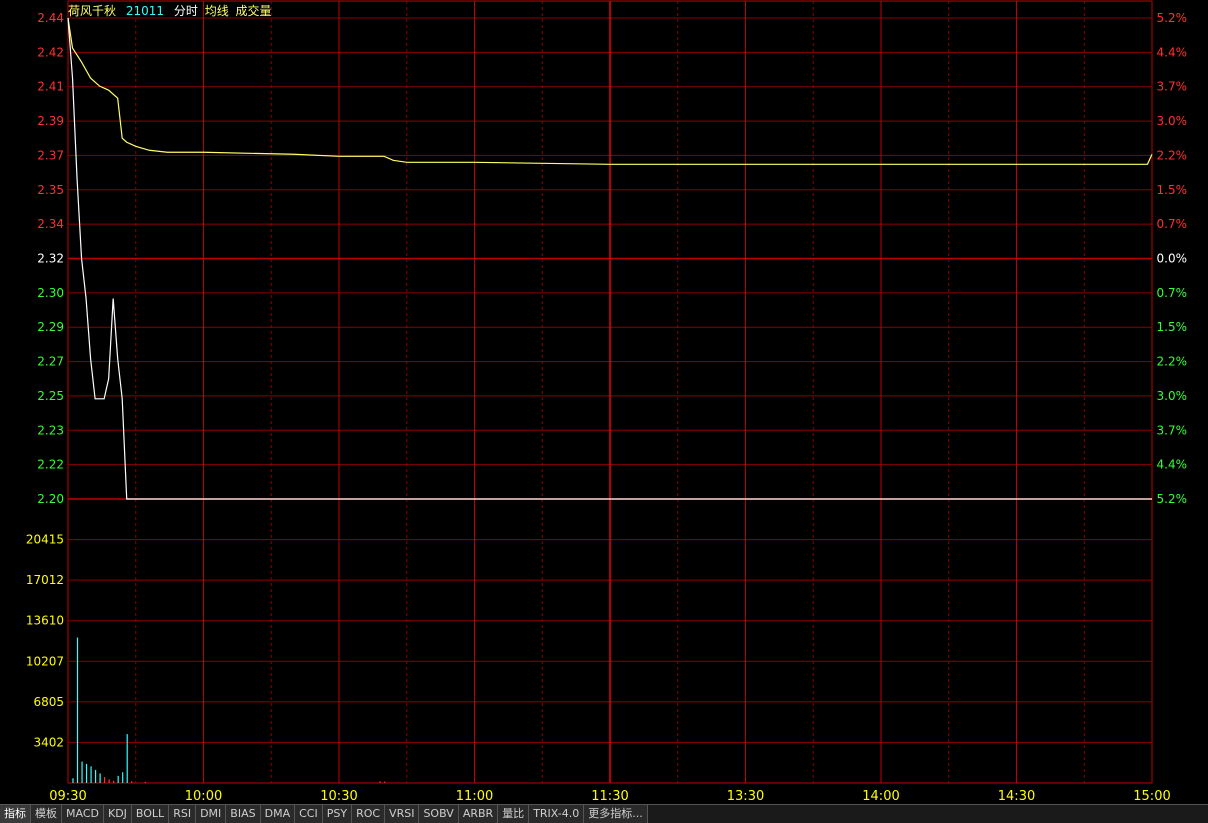 The image size is (1208, 823). Describe the element at coordinates (15, 814) in the screenshot. I see `toolbar-item-0: 指标` at that location.